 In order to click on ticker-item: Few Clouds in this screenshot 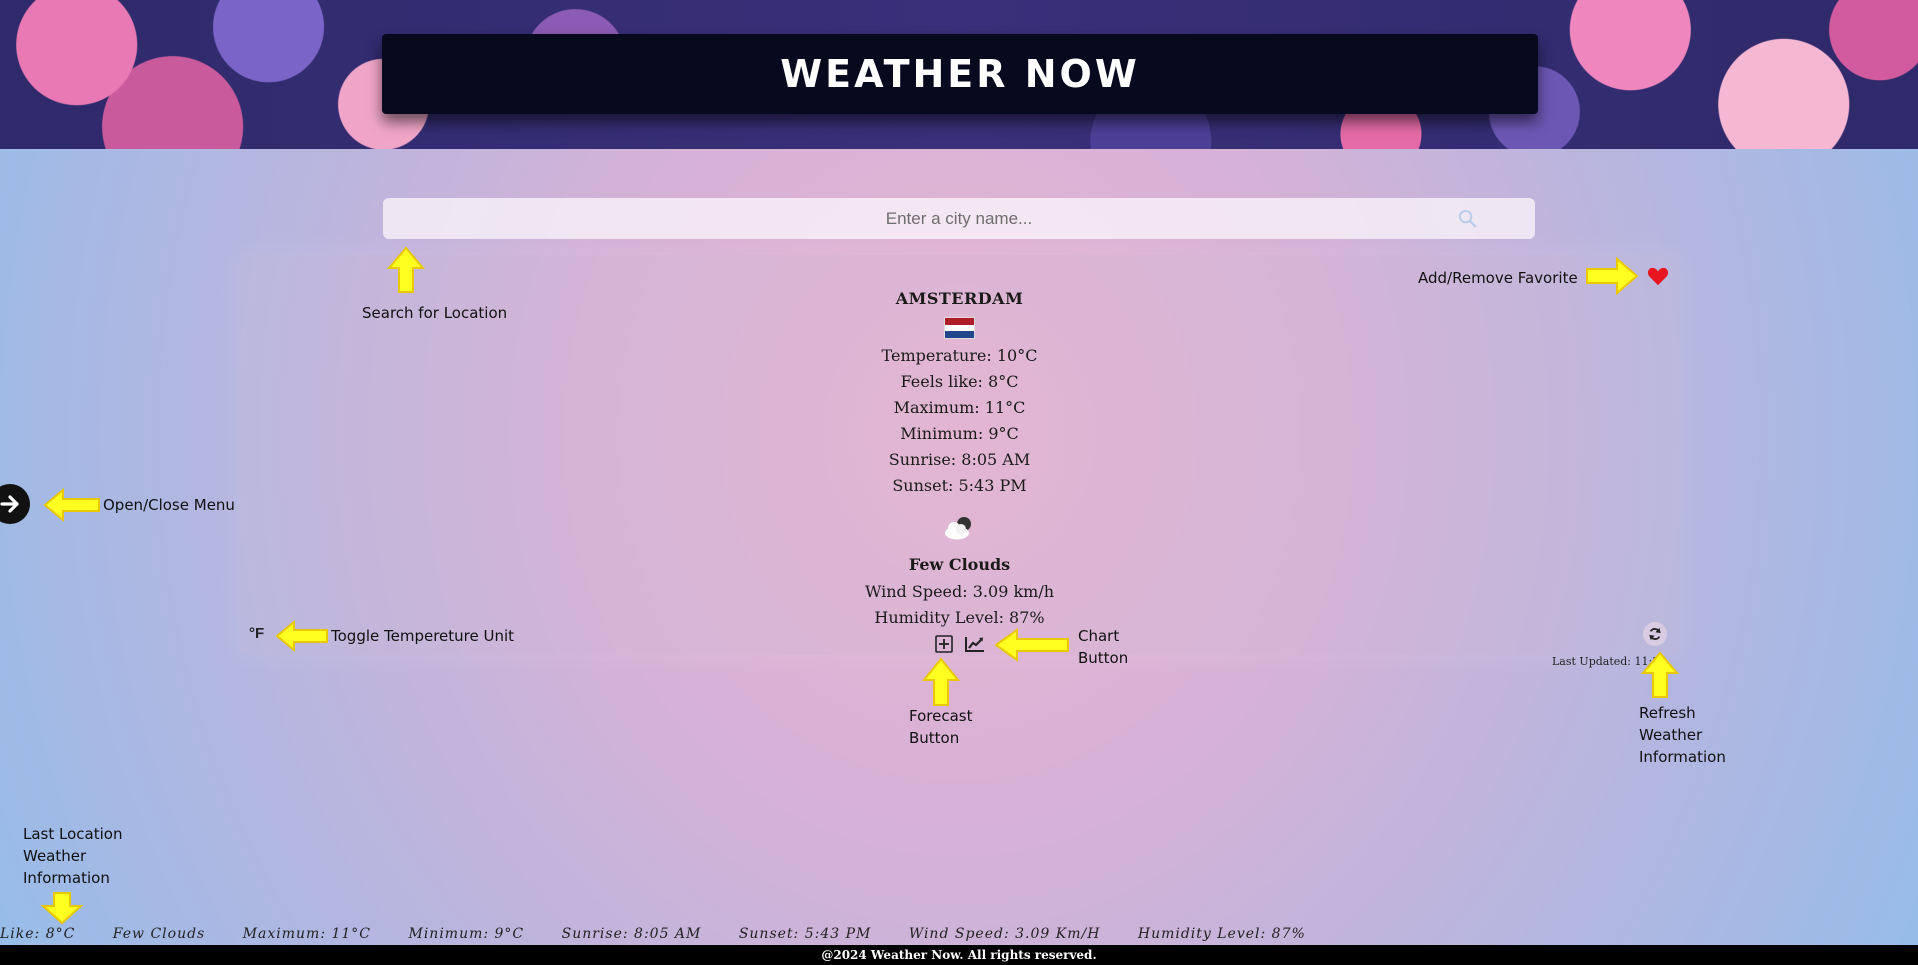, I will do `click(159, 934)`.